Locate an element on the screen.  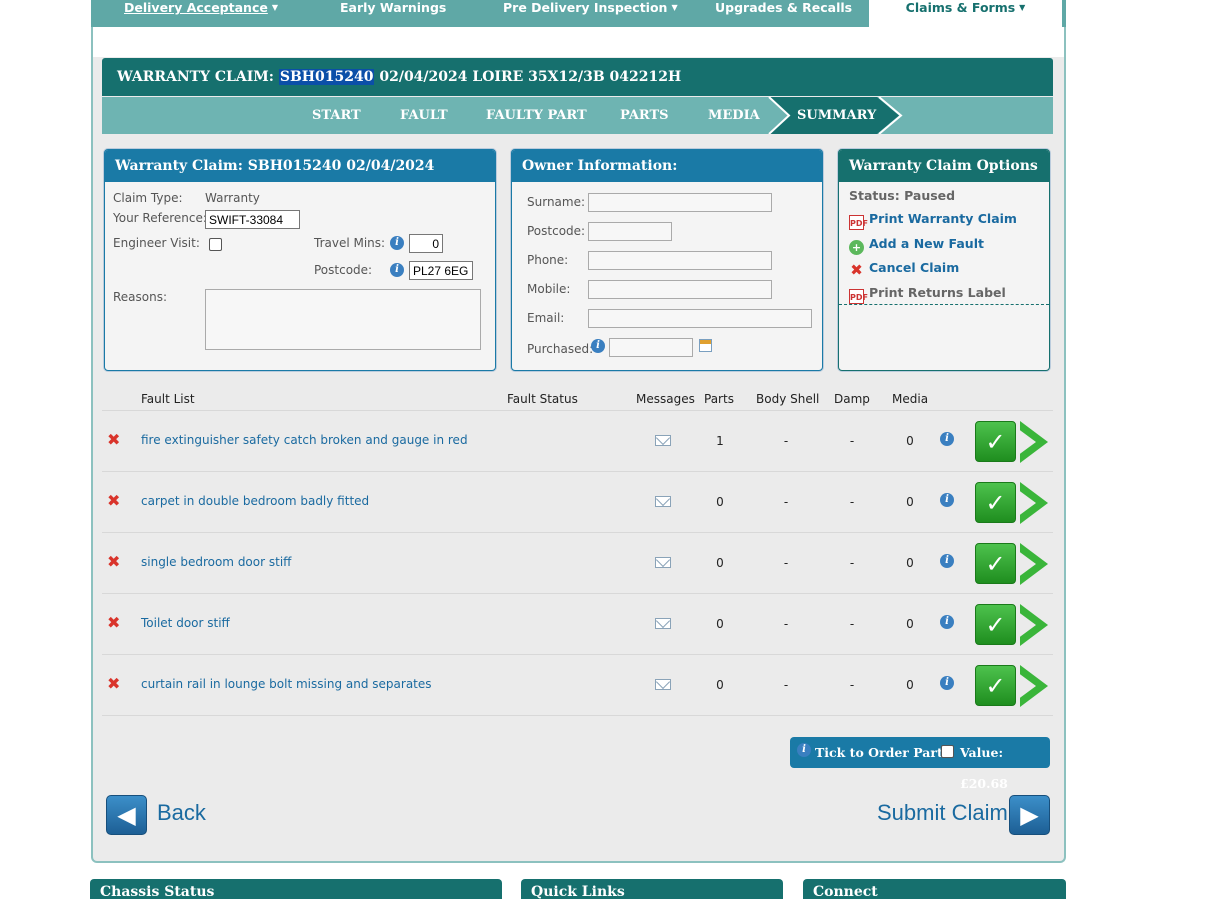
engineer-visit-label: Engineer Visit: is located at coordinates (156, 243).